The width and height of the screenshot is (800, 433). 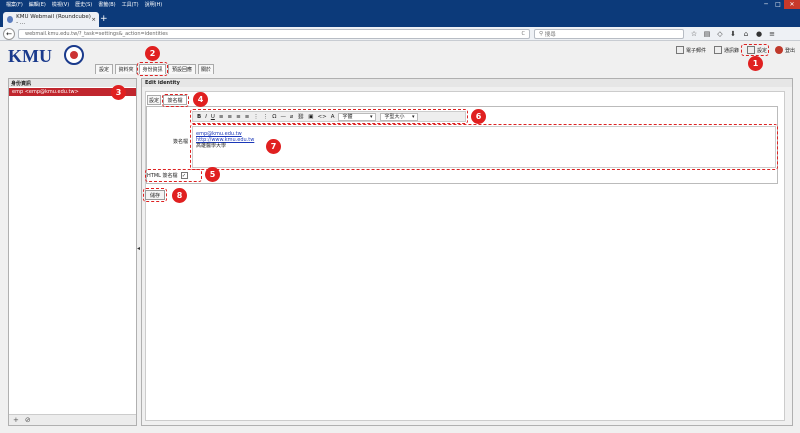 I want to click on header-tools: 電子郵件 通訊錄 設定 登出, so click(x=735, y=50).